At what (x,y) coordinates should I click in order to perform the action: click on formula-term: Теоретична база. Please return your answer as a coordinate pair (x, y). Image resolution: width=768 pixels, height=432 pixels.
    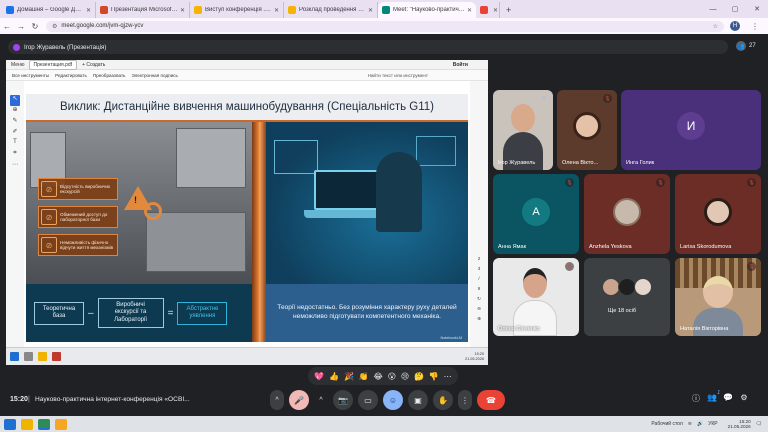
    Looking at the image, I should click on (59, 313).